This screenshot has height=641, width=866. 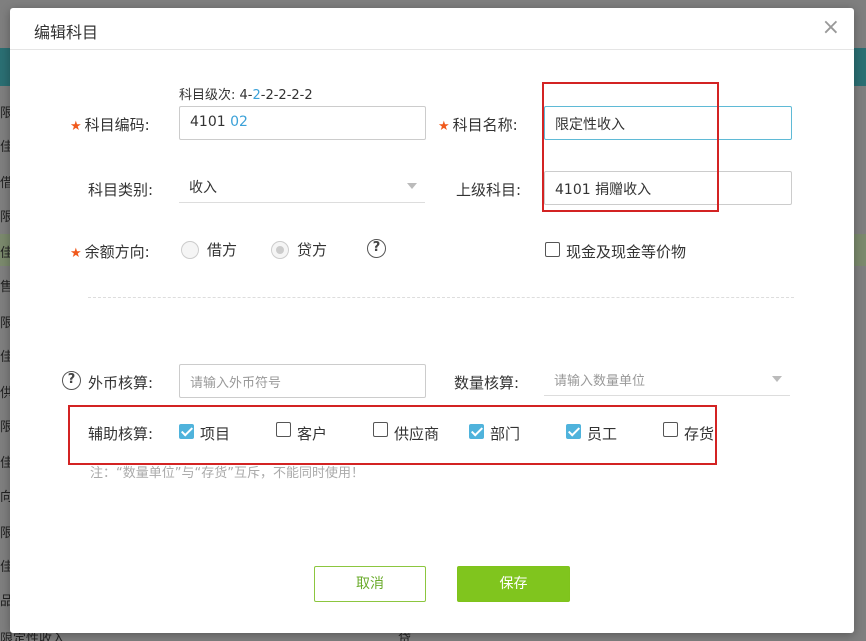 I want to click on category-select: 收入, so click(x=302, y=187).